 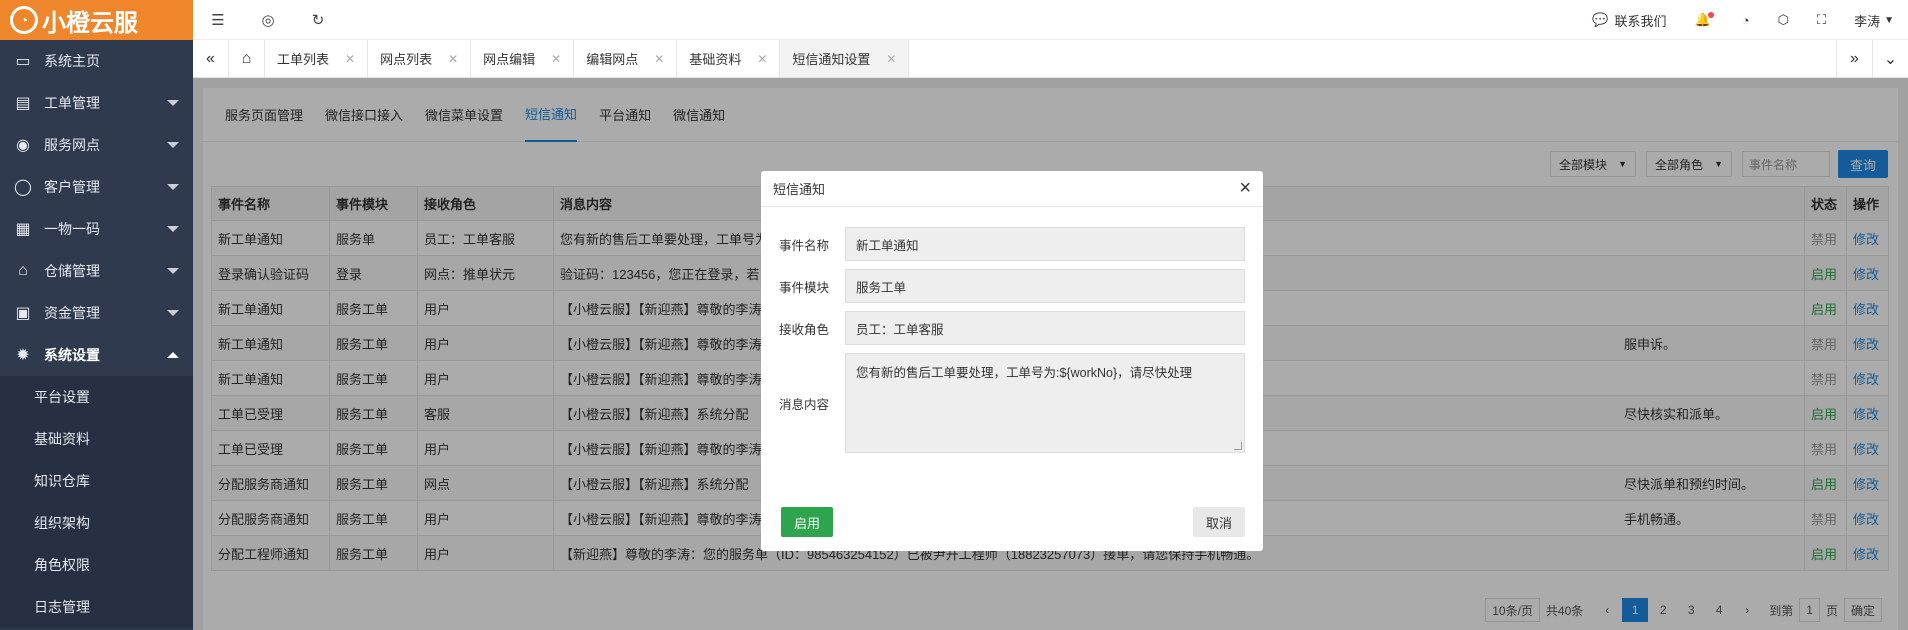 I want to click on notification-button: 🔔, so click(x=1704, y=20).